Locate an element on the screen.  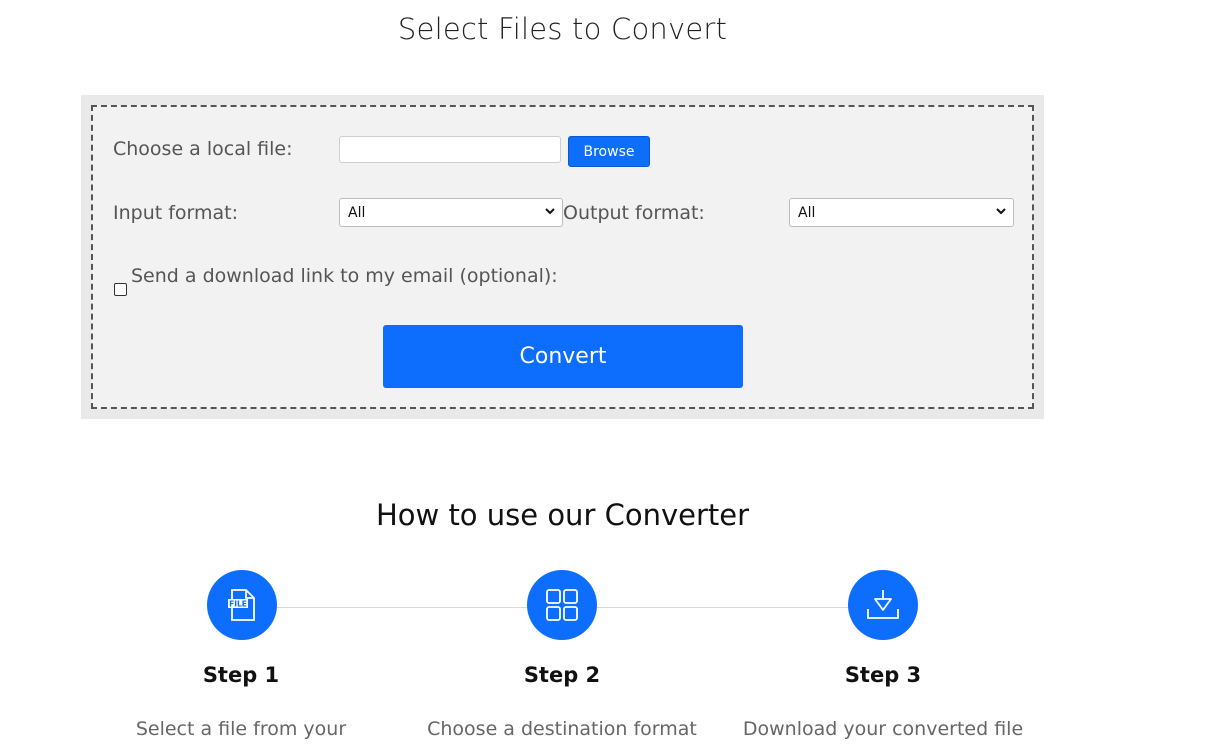
output-format-select: All is located at coordinates (901, 212).